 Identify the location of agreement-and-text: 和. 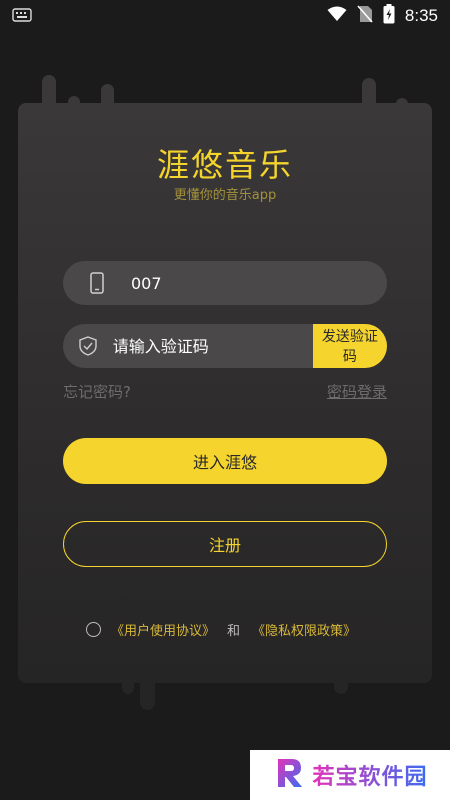
(234, 631).